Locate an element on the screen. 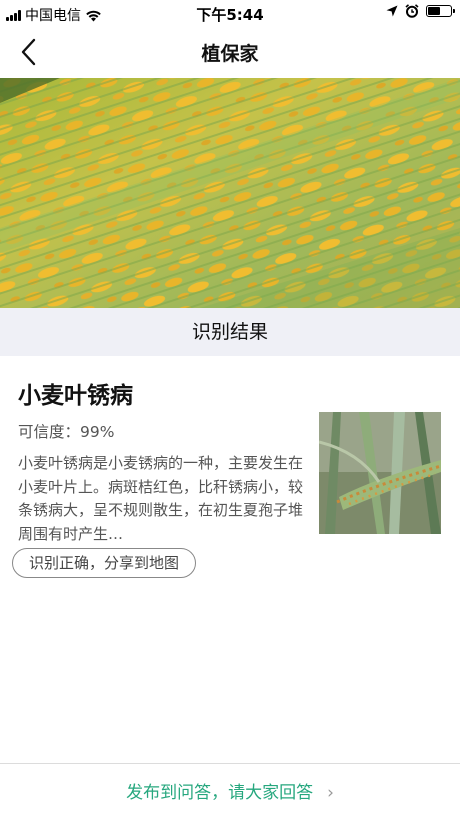  result-section-header: 识别结果 is located at coordinates (230, 332).